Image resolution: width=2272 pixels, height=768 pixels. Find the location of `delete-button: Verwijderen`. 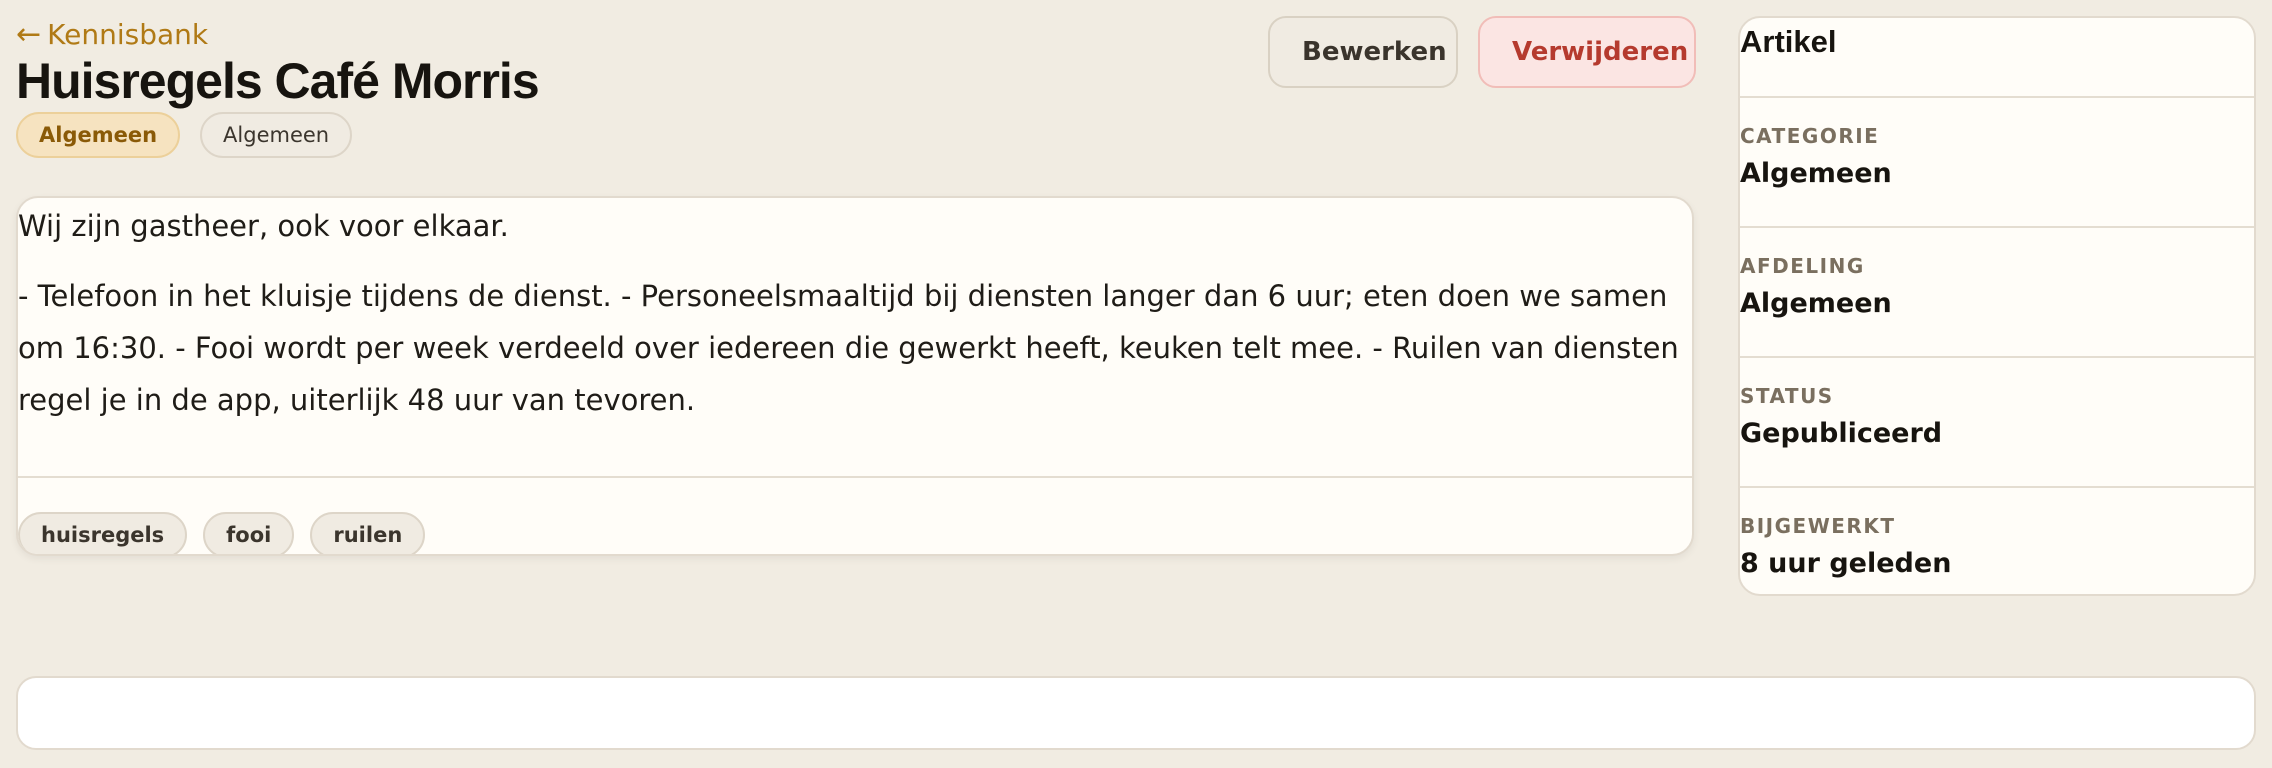

delete-button: Verwijderen is located at coordinates (1587, 52).